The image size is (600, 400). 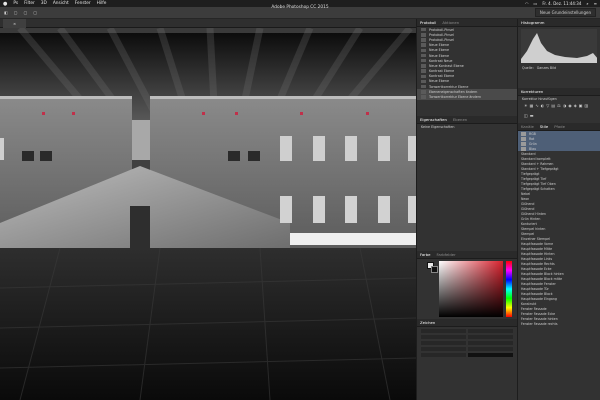 What do you see at coordinates (300, 13) in the screenshot?
I see `options-bar: ◧ ▢ ▢ ▢ Neue Grundeinstellungen` at bounding box center [300, 13].